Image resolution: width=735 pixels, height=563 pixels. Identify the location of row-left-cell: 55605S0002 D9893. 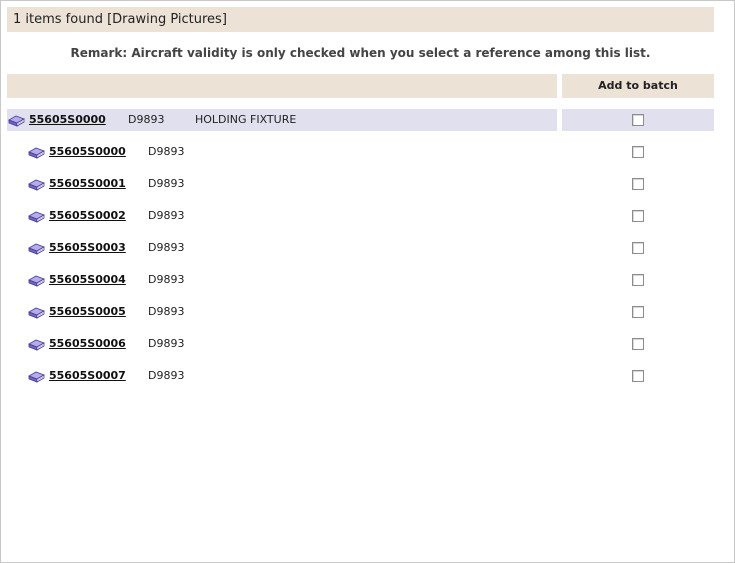
(282, 216).